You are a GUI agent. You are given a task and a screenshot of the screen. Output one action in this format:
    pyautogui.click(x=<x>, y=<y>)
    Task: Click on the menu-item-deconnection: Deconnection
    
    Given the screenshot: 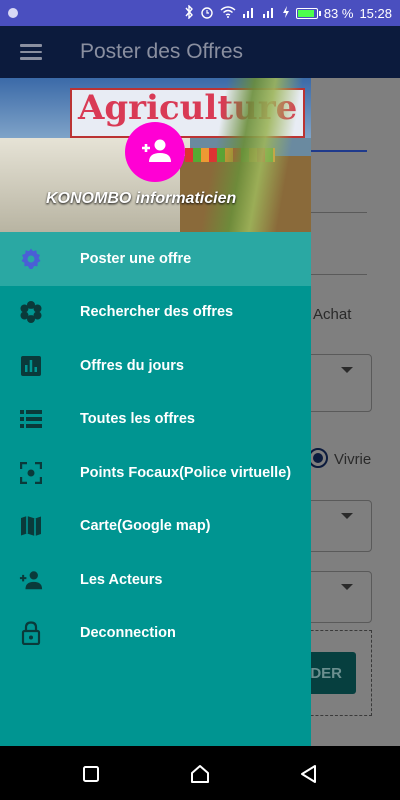 What is the action you would take?
    pyautogui.click(x=155, y=634)
    